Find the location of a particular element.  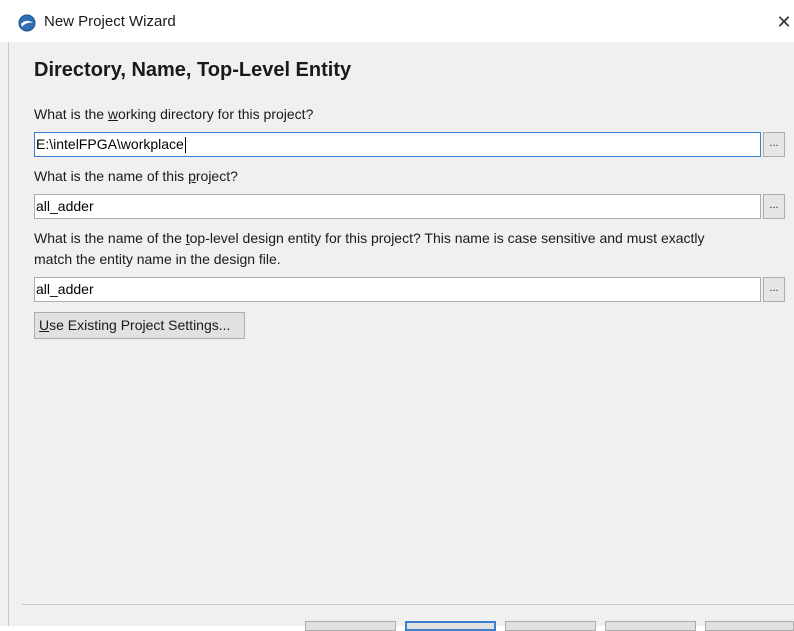

footer-separator is located at coordinates (408, 604).